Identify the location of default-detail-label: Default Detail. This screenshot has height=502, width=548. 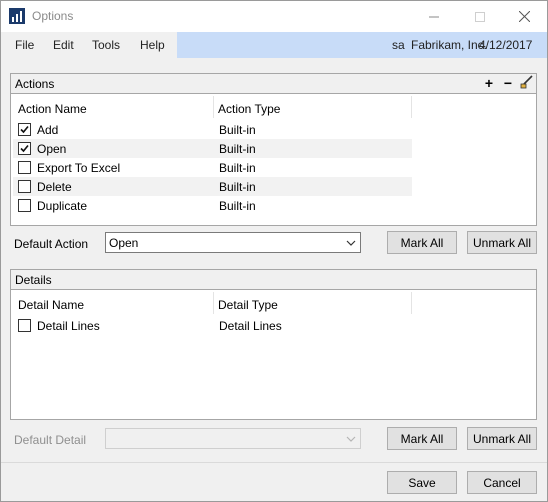
(50, 440).